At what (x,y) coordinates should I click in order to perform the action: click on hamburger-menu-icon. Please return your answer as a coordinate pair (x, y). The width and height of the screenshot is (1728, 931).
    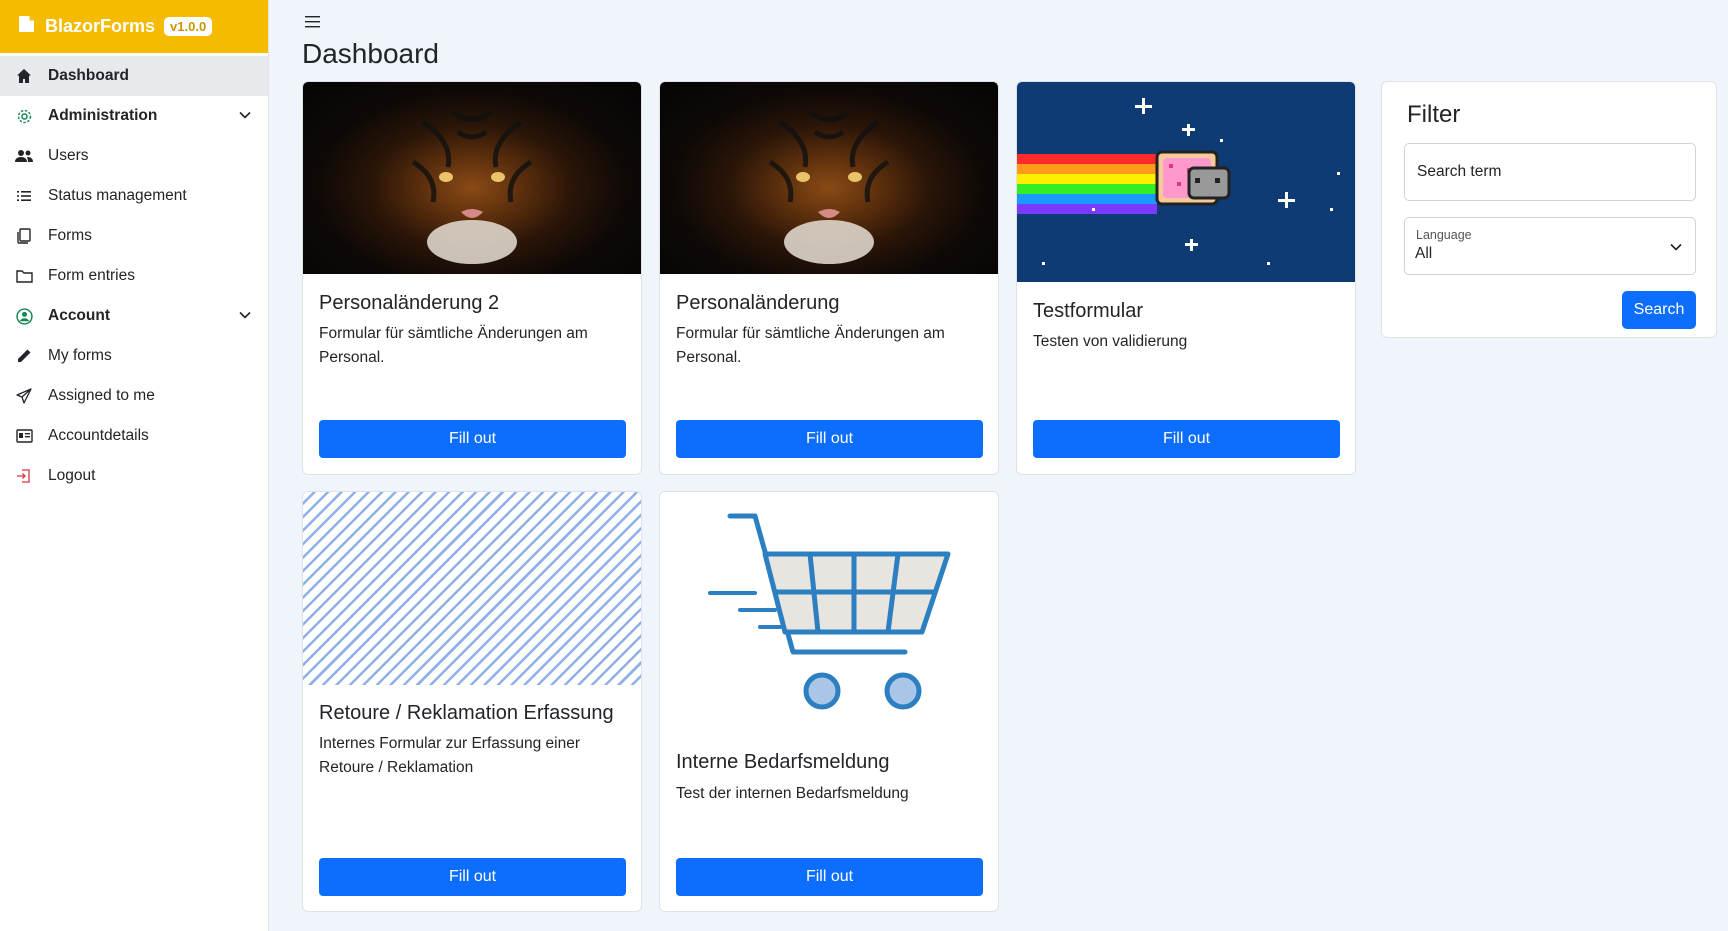
    Looking at the image, I should click on (313, 24).